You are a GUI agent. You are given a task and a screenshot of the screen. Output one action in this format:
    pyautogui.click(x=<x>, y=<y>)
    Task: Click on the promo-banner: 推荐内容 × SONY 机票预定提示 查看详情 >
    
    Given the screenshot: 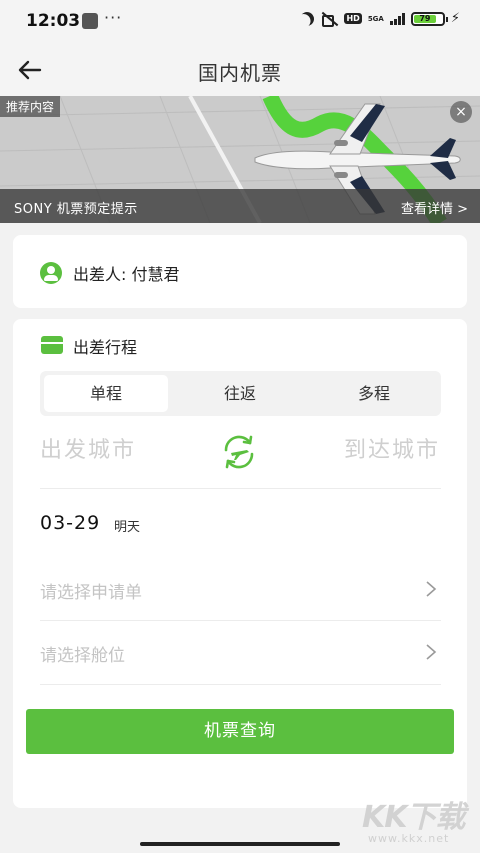 What is the action you would take?
    pyautogui.click(x=240, y=159)
    